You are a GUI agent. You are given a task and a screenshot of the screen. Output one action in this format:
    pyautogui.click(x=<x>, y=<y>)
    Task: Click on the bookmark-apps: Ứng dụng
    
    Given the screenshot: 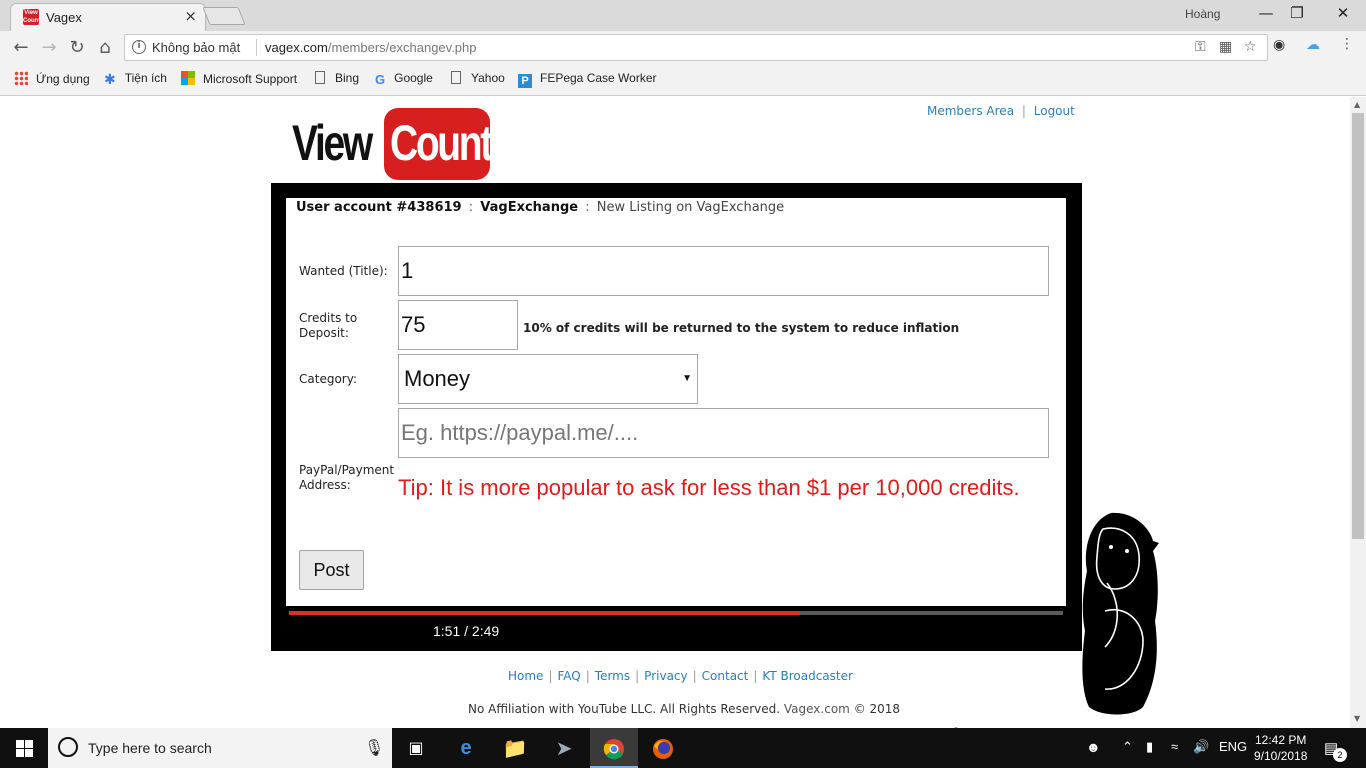 What is the action you would take?
    pyautogui.click(x=52, y=78)
    